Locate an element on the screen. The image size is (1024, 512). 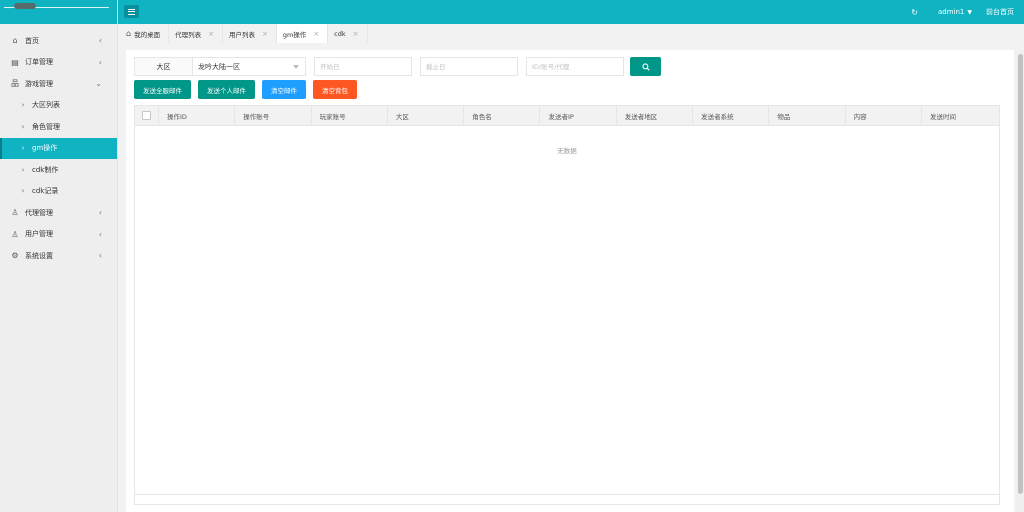
sidebar-item-label: 代理管理 is located at coordinates (39, 212).